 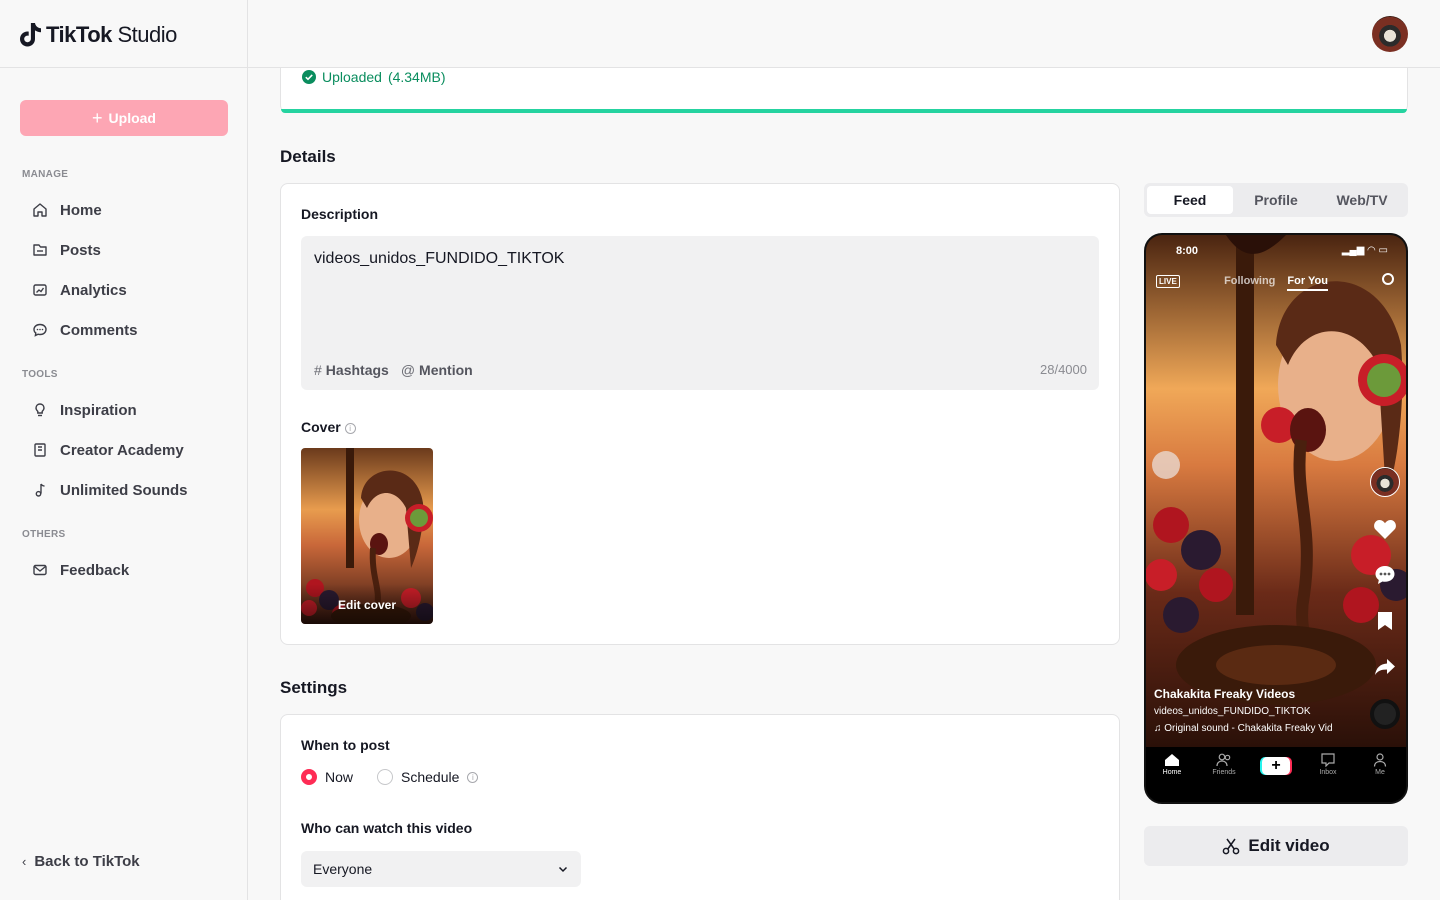 I want to click on at-icon: @, so click(x=408, y=370).